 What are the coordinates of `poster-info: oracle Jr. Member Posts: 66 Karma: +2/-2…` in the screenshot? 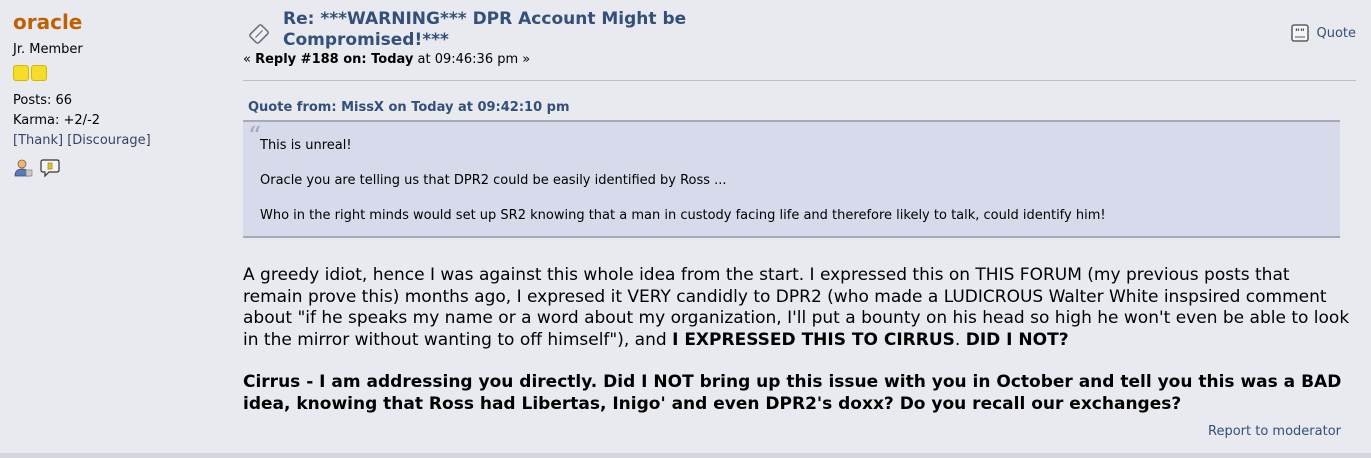 It's located at (118, 94).